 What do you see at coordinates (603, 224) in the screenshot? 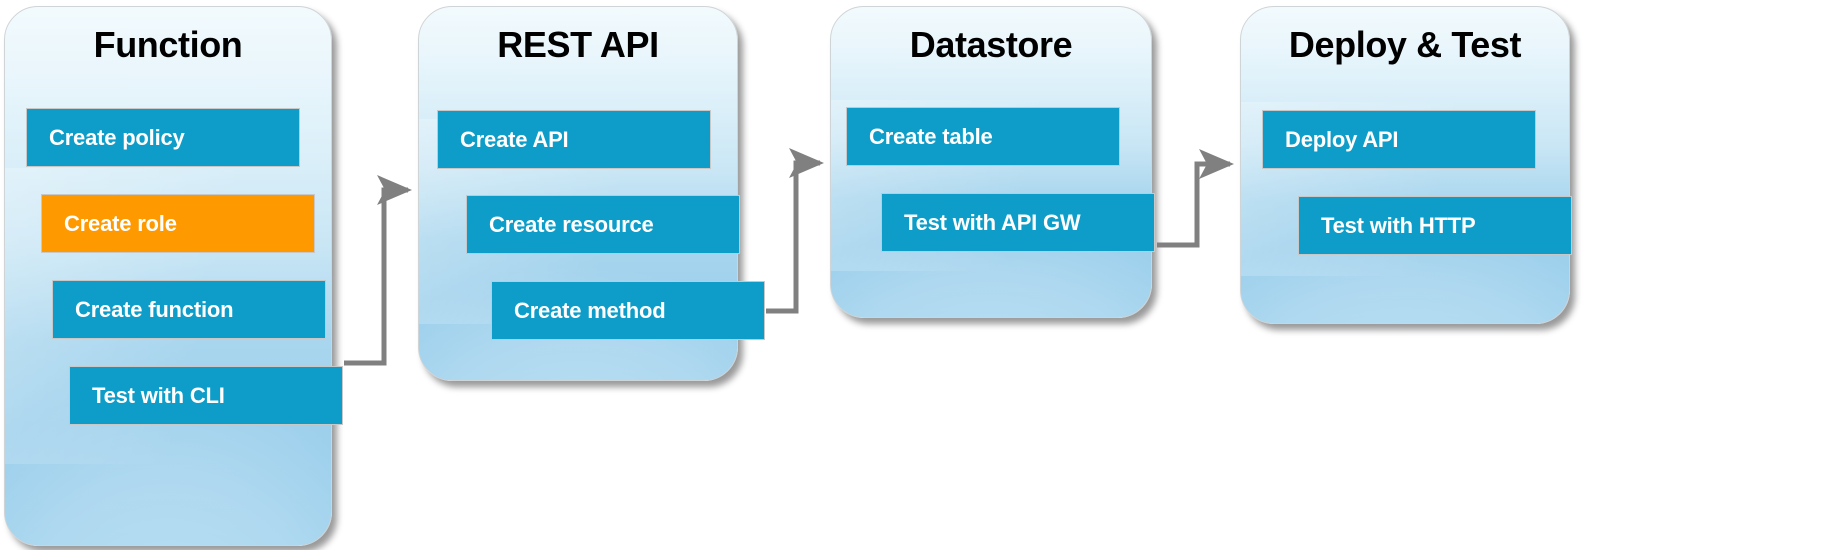
I see `step-create-resource: Create resource` at bounding box center [603, 224].